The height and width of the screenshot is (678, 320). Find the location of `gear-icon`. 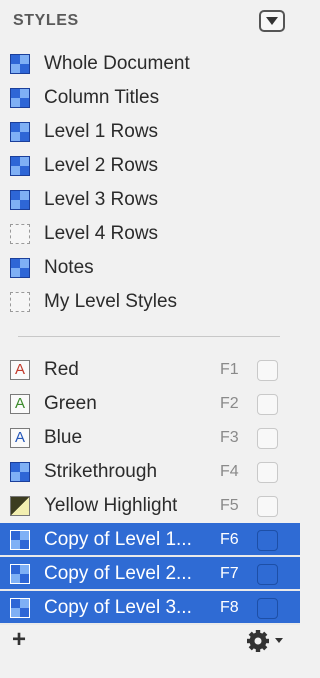

gear-icon is located at coordinates (265, 641).